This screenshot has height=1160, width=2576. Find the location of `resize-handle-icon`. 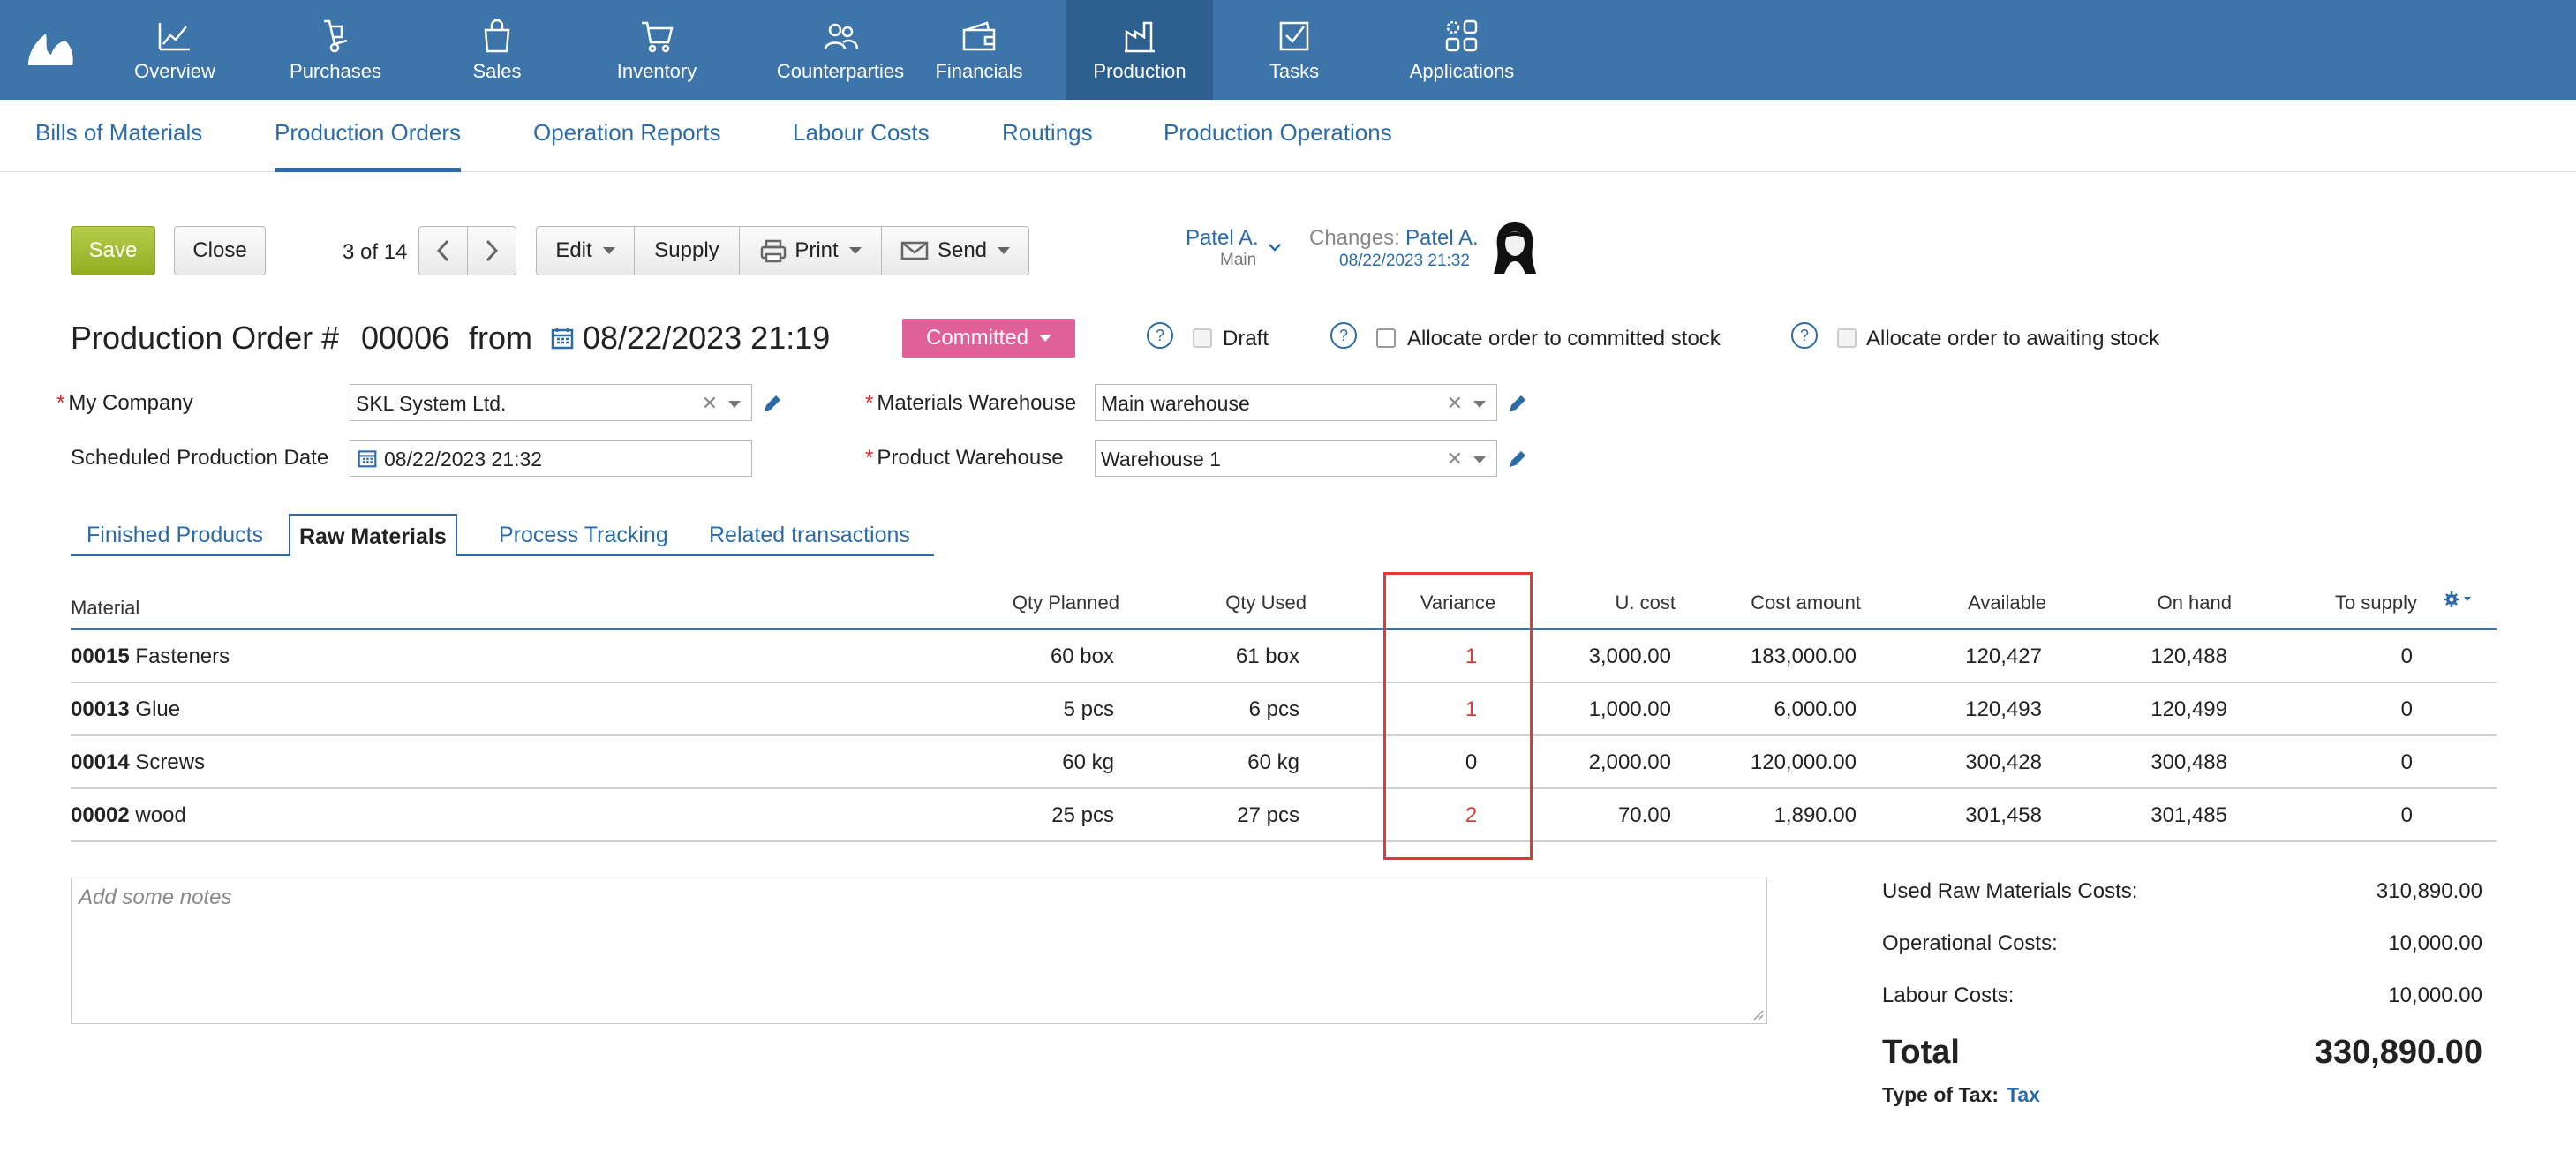

resize-handle-icon is located at coordinates (1757, 1013).